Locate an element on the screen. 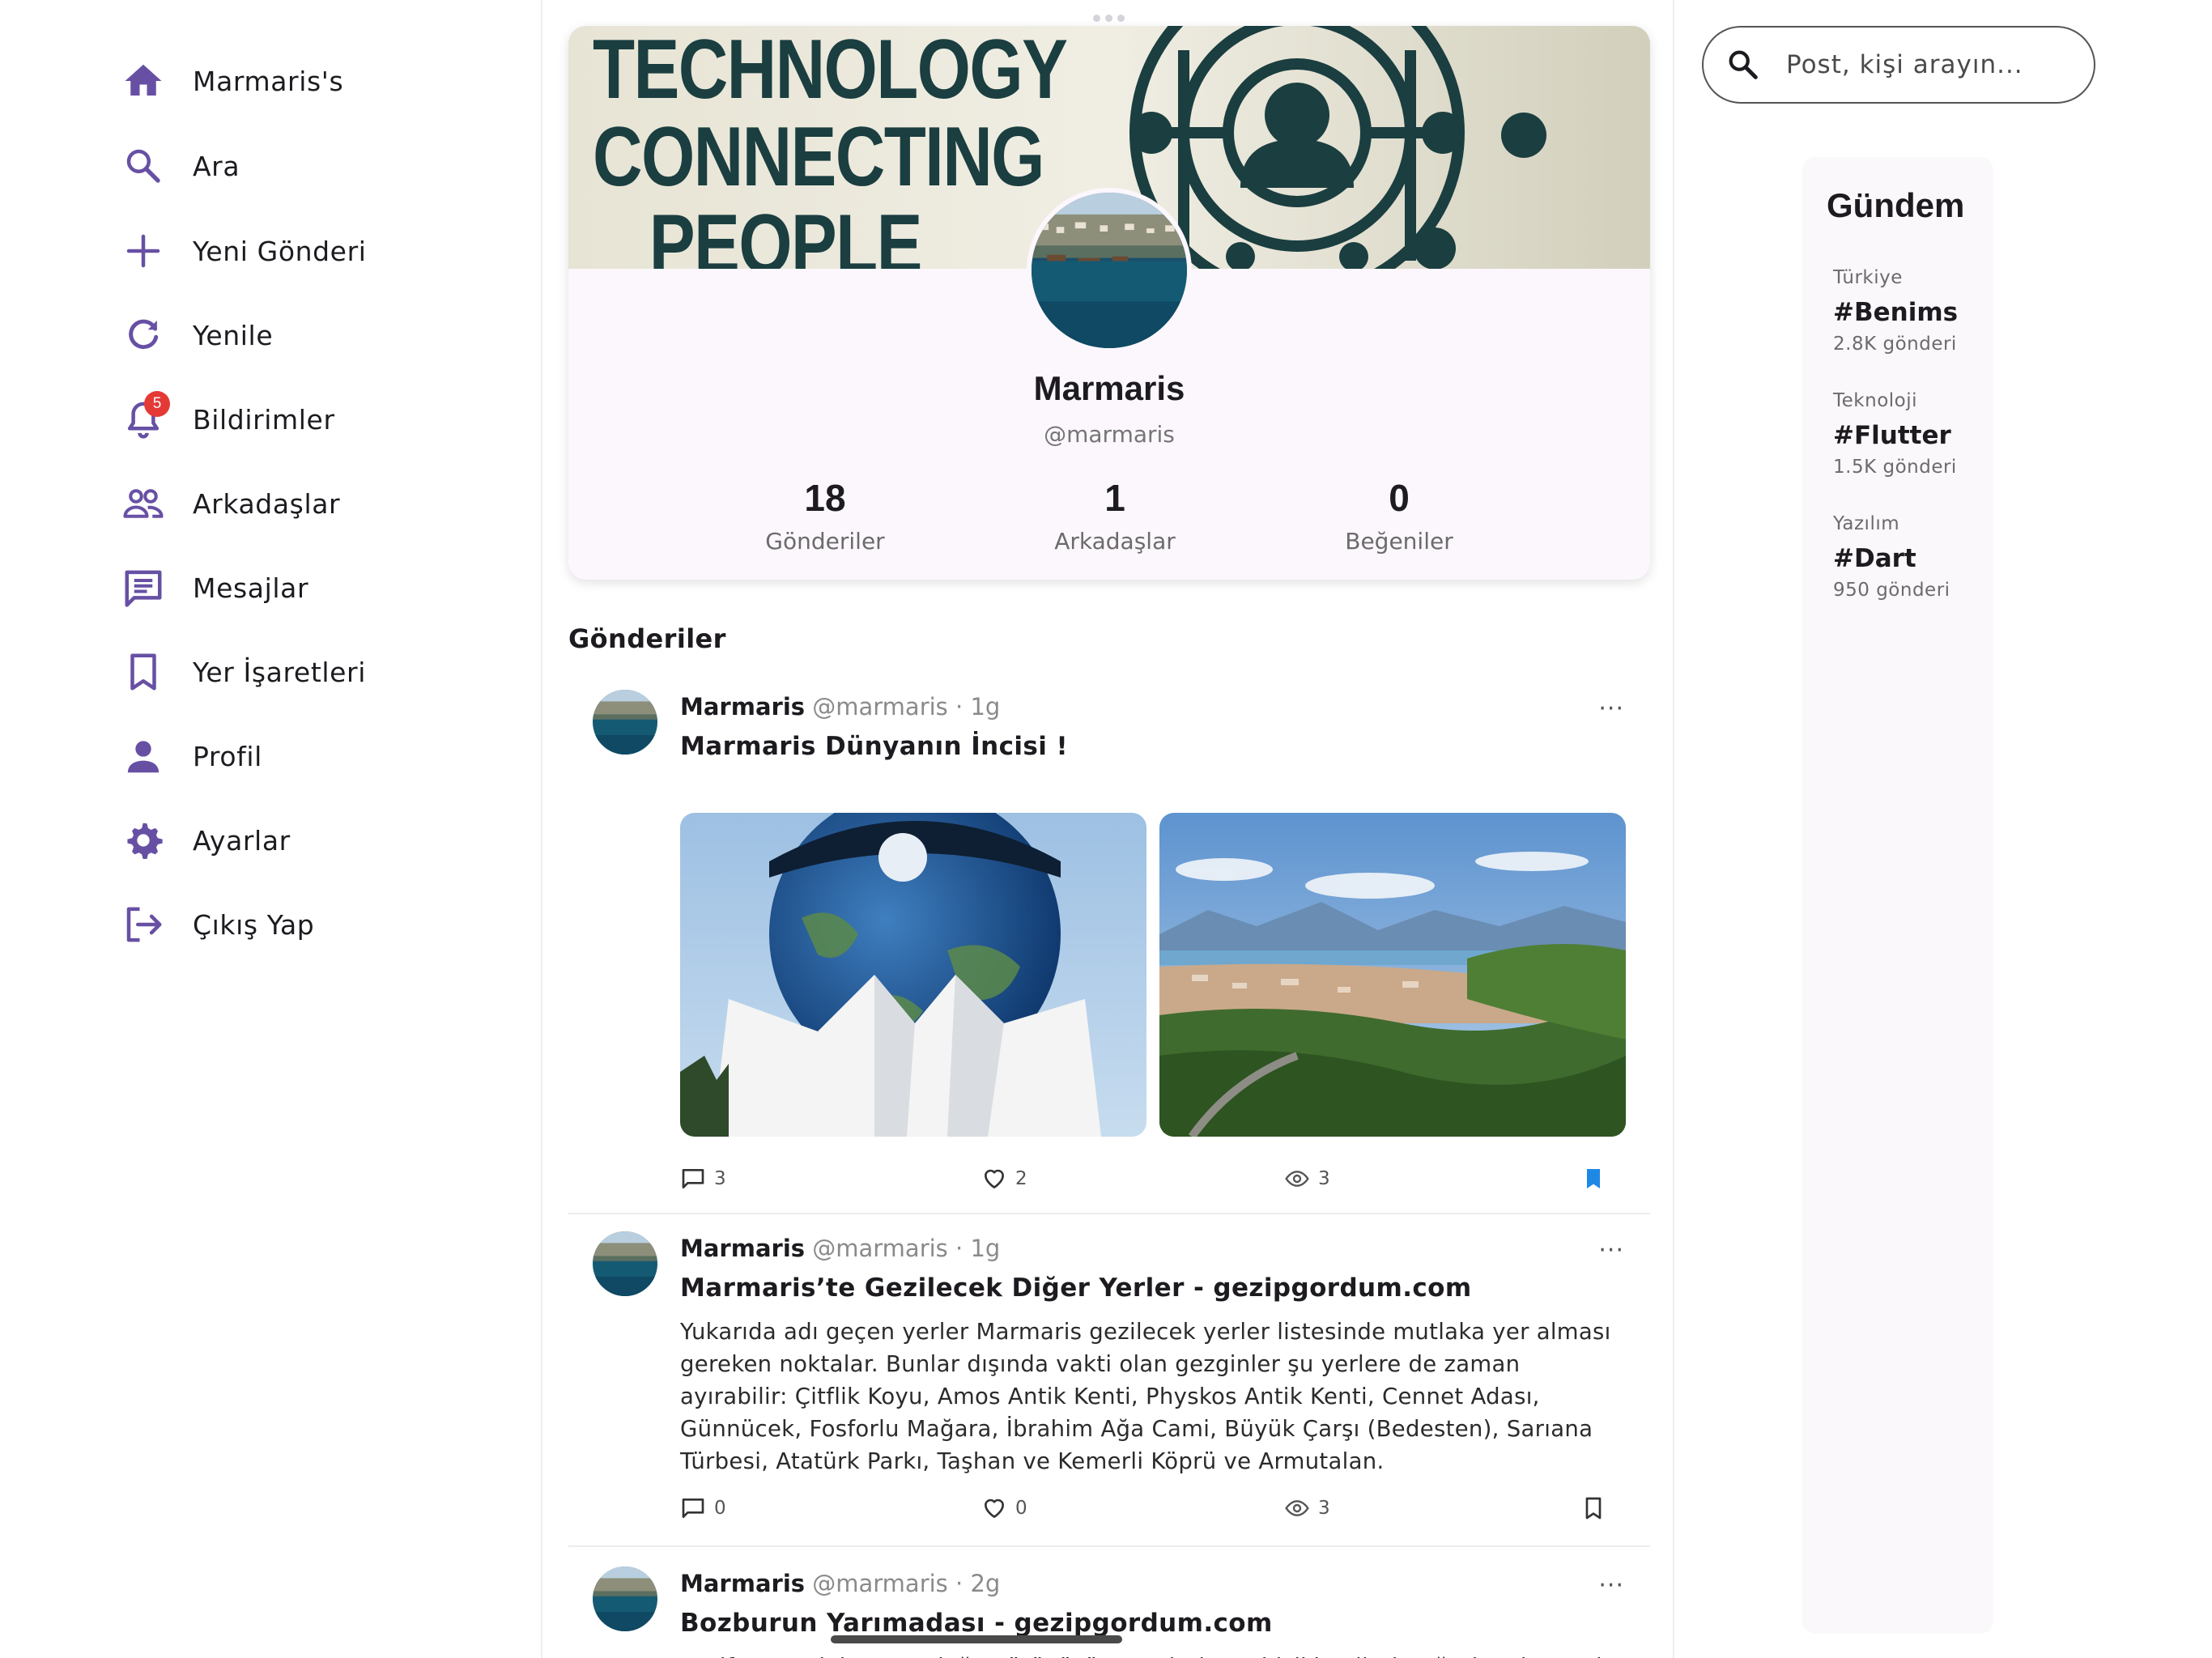  like-button: 0 is located at coordinates (1004, 1508).